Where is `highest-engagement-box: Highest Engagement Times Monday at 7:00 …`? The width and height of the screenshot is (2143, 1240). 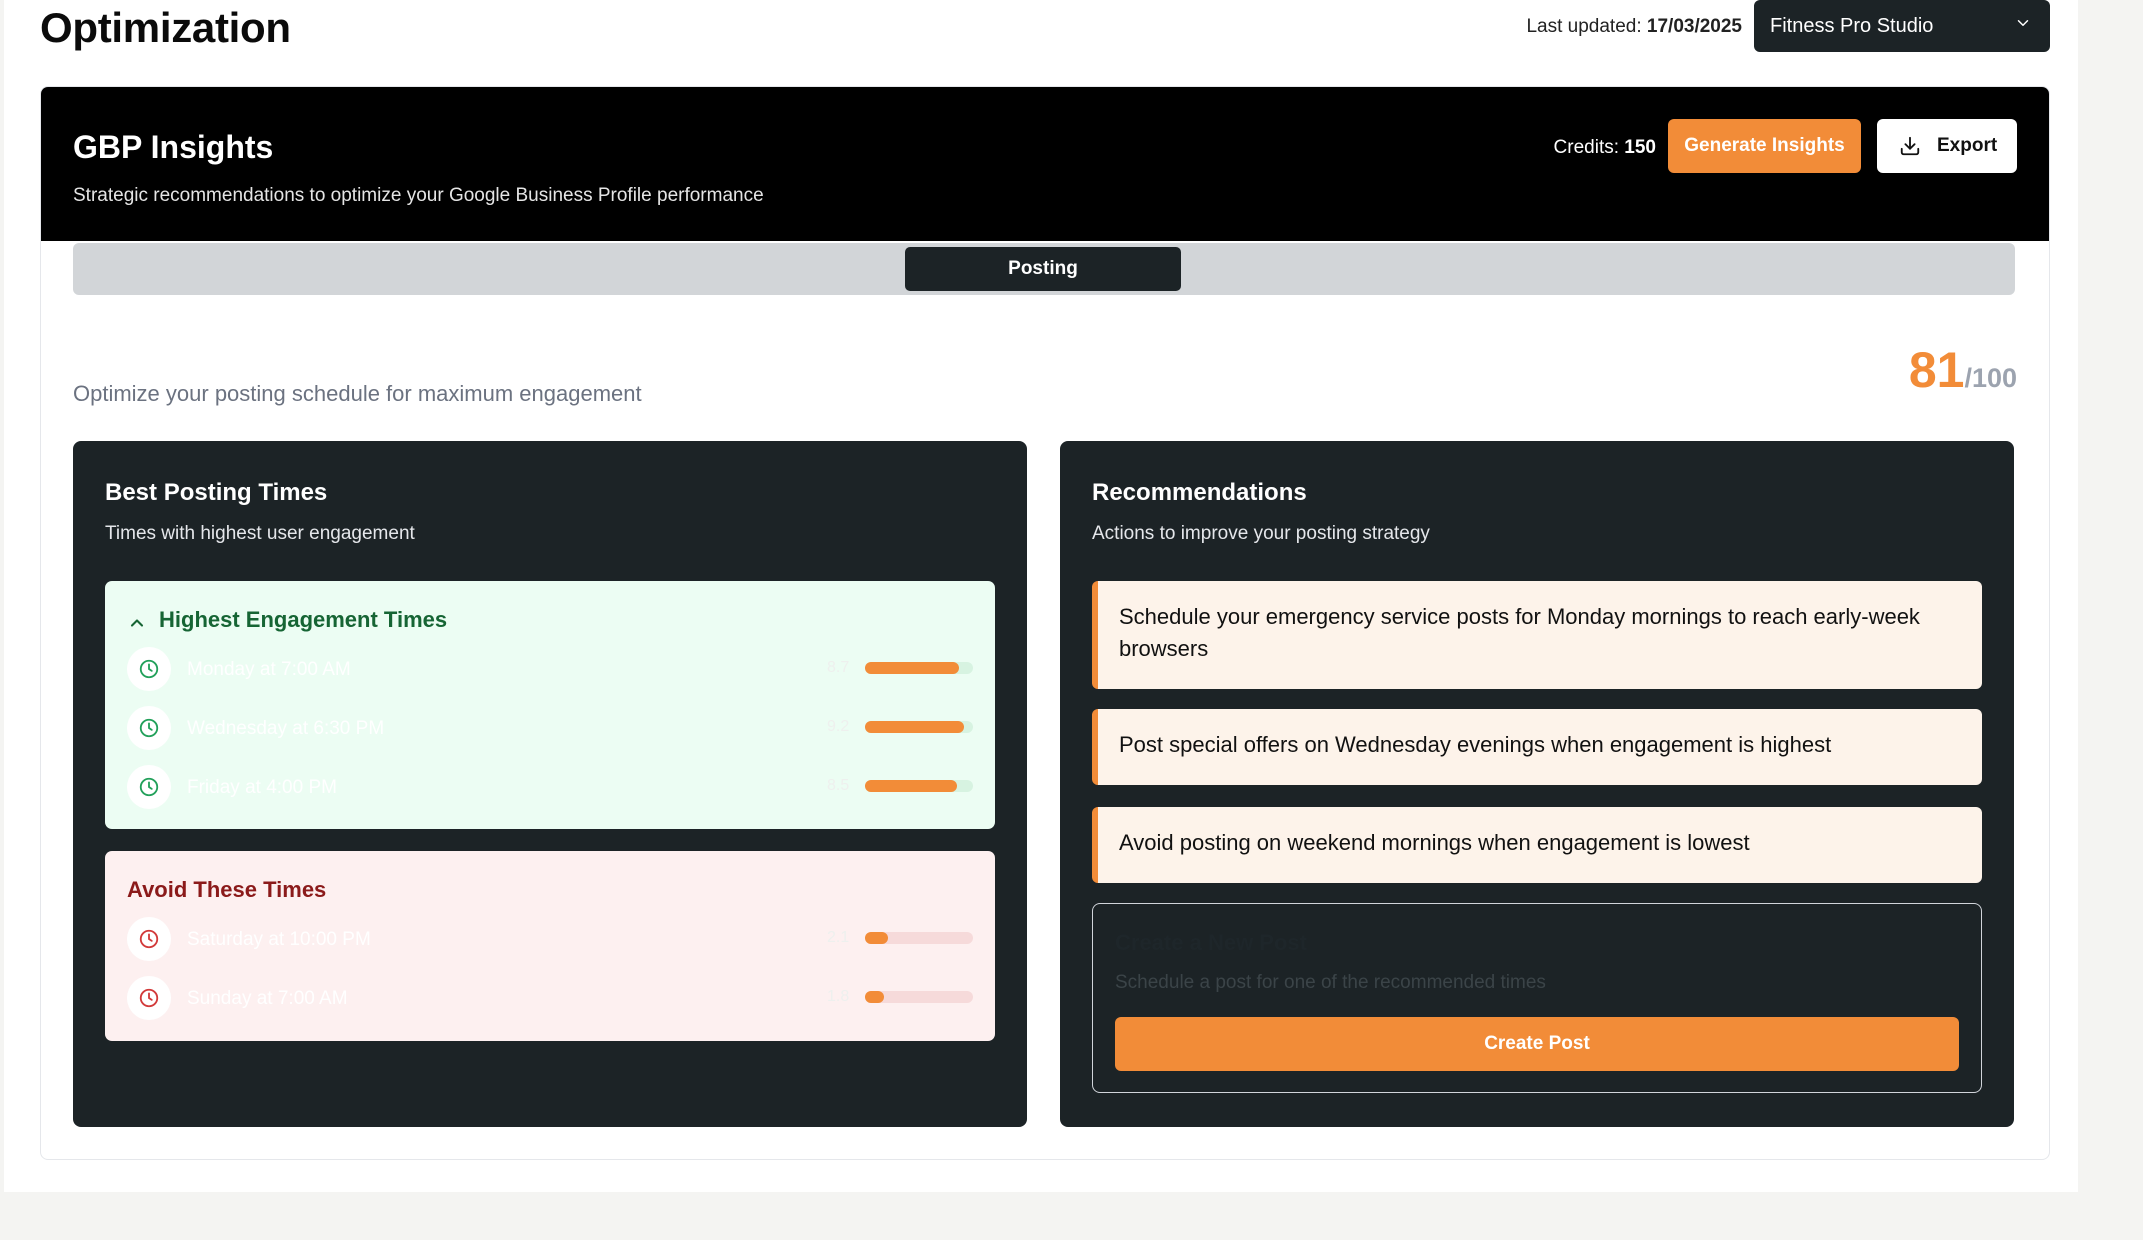 highest-engagement-box: Highest Engagement Times Monday at 7:00 … is located at coordinates (550, 705).